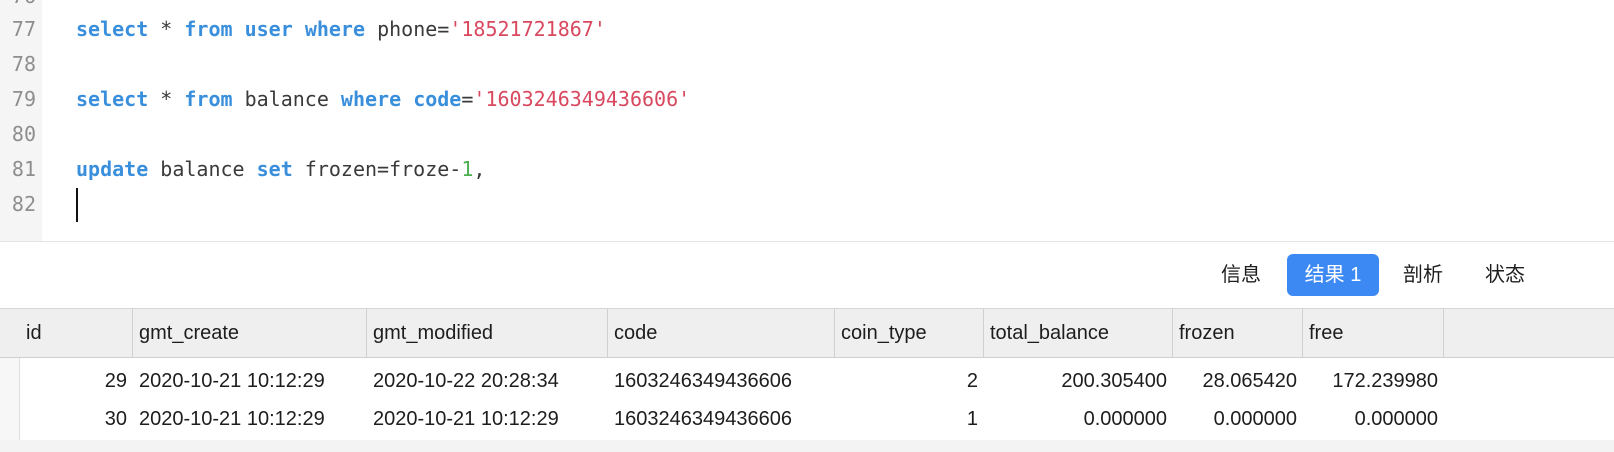  Describe the element at coordinates (467, 169) in the screenshot. I see `sql-number: 1` at that location.